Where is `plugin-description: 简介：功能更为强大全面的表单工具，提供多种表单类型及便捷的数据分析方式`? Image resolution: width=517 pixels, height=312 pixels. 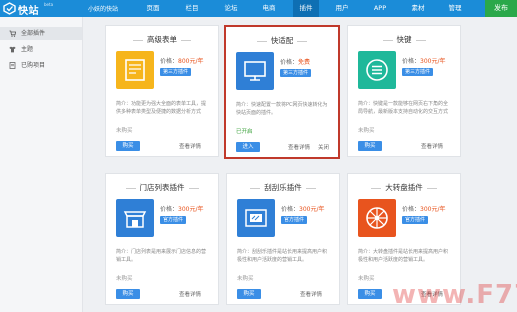
plugin-description: 简介：功能更为强大全面的表单工具，提供多种表单类型及便捷的数据分析方式 is located at coordinates (161, 108).